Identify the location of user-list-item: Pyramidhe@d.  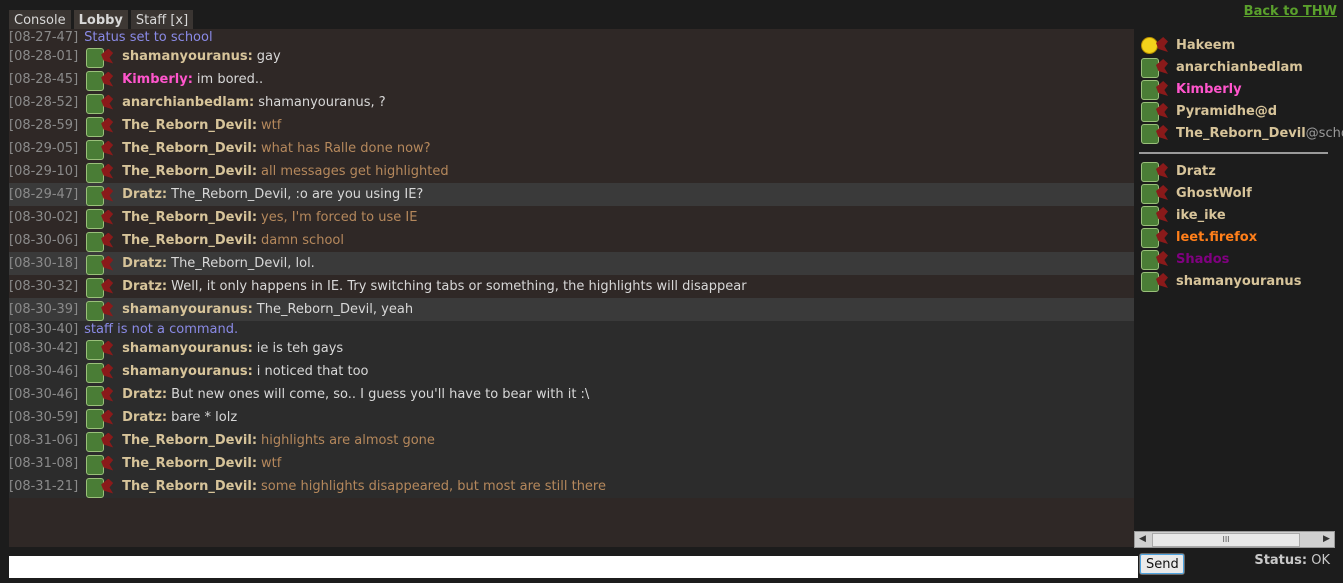
(1238, 111).